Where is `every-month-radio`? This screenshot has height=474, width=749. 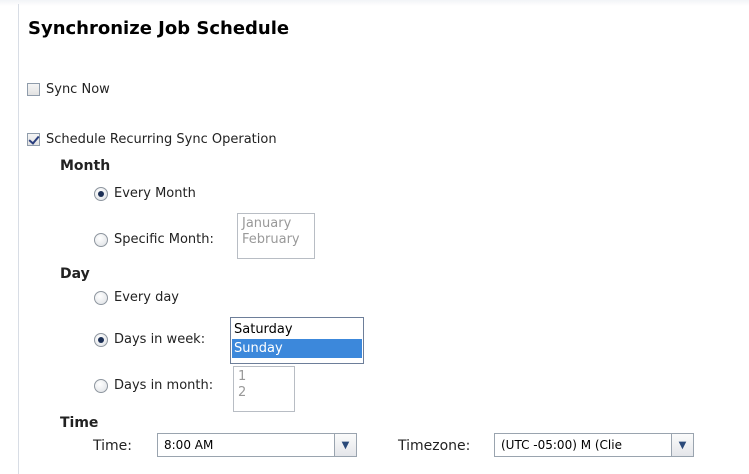
every-month-radio is located at coordinates (101, 193).